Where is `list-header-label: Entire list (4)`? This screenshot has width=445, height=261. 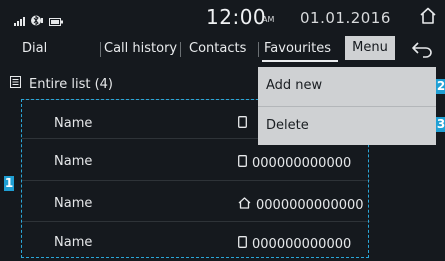
list-header-label: Entire list (4) is located at coordinates (71, 84).